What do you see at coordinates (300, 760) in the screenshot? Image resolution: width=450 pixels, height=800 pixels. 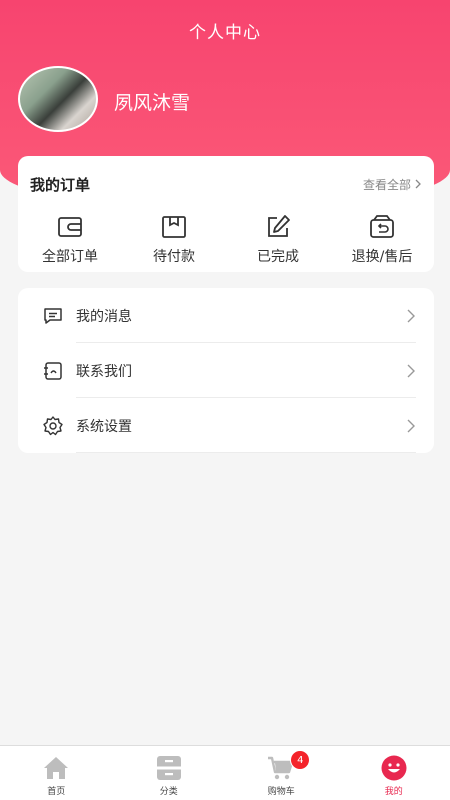 I see `cart-badge: 4` at bounding box center [300, 760].